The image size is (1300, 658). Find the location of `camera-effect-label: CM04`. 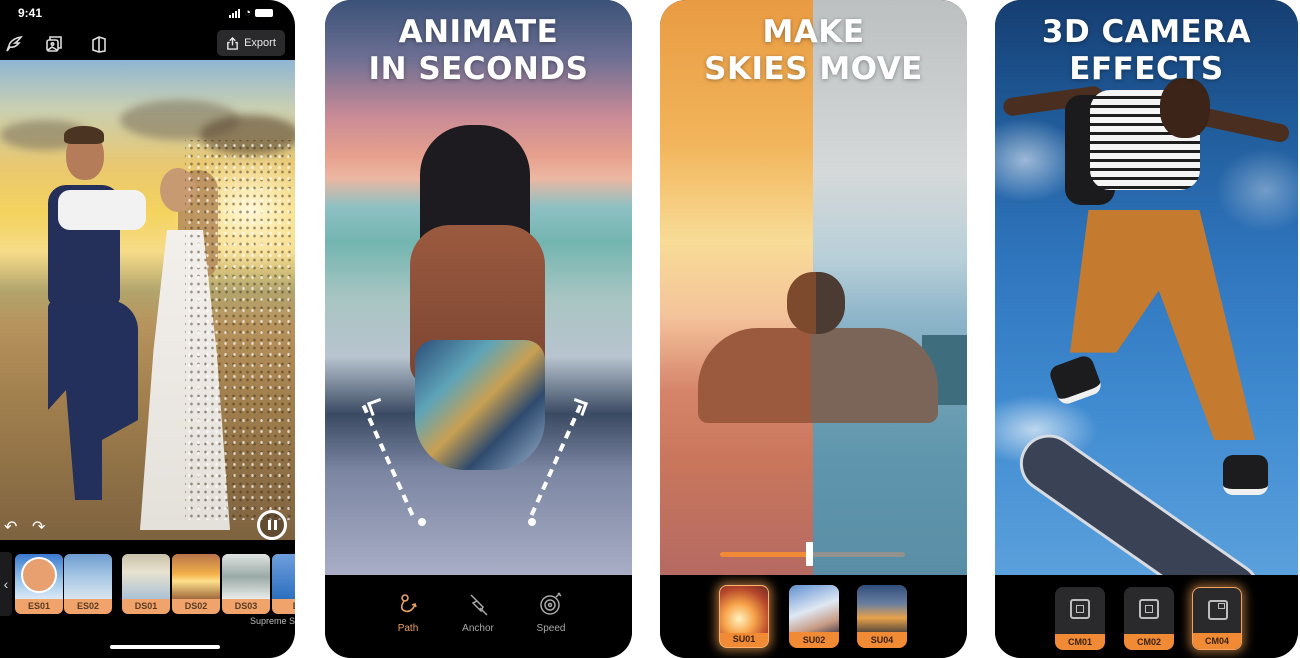

camera-effect-label: CM04 is located at coordinates (1217, 641).